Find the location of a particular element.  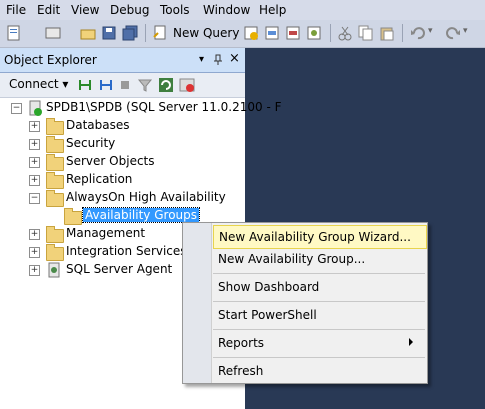

menu-item-label: Refresh is located at coordinates (241, 371).